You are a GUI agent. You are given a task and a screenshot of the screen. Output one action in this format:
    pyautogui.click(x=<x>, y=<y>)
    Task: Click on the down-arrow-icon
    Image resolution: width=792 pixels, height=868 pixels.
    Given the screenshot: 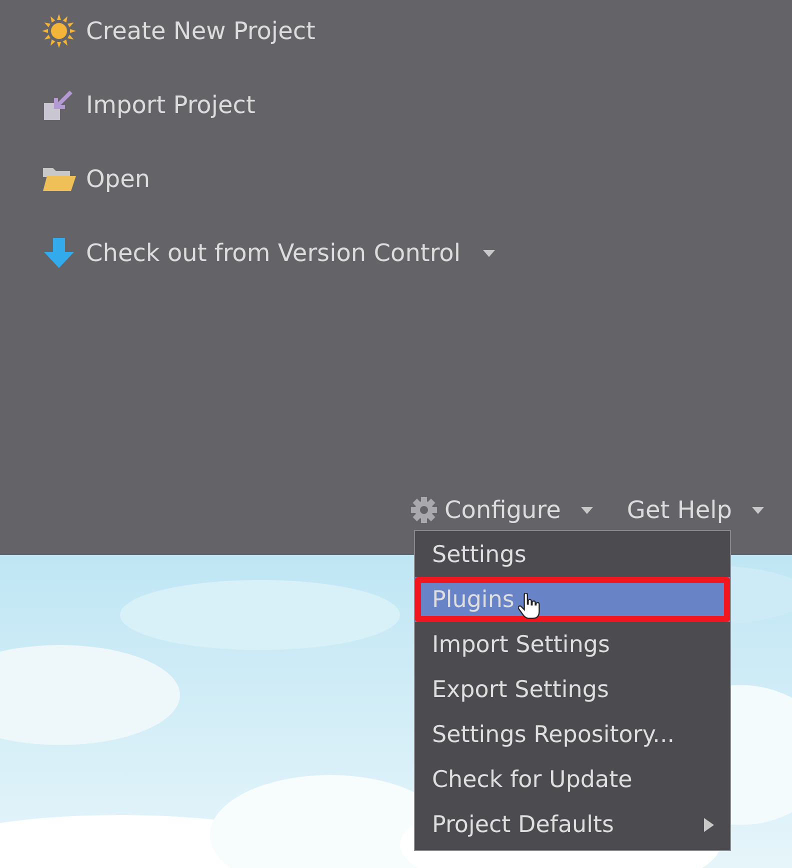 What is the action you would take?
    pyautogui.click(x=59, y=253)
    